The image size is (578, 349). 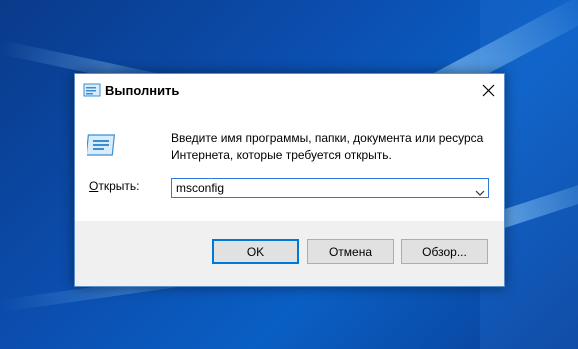 I want to click on open-label-text: ткрыть:, so click(x=119, y=186).